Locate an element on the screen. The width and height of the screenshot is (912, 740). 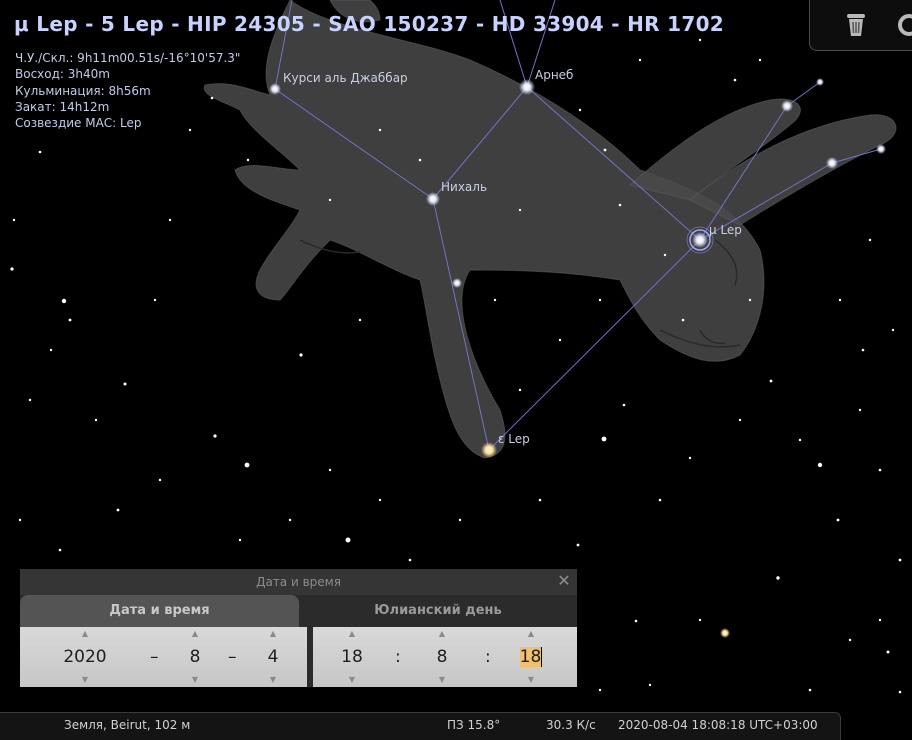
star-label-eps-lep: ε Lep is located at coordinates (514, 439).